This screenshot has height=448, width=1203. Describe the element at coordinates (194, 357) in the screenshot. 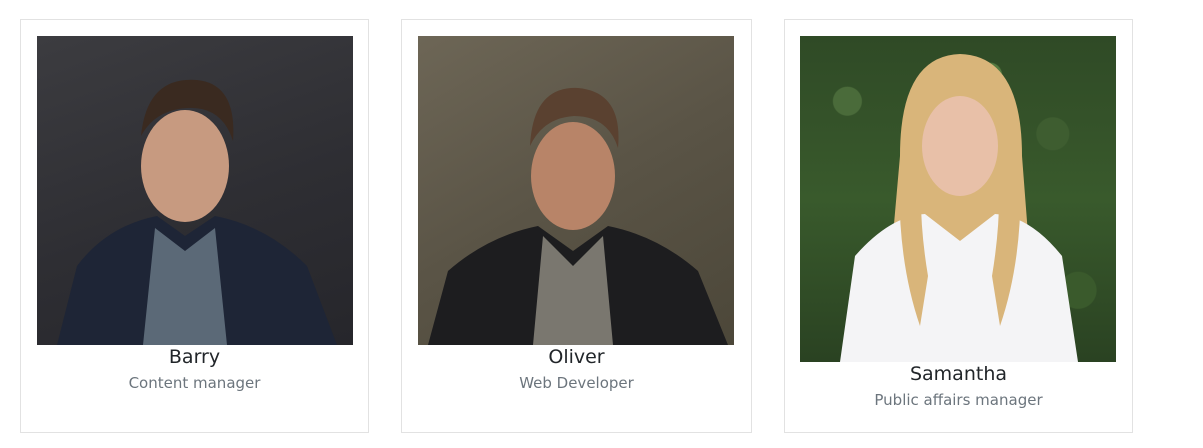

I see `member-name: Barry` at that location.